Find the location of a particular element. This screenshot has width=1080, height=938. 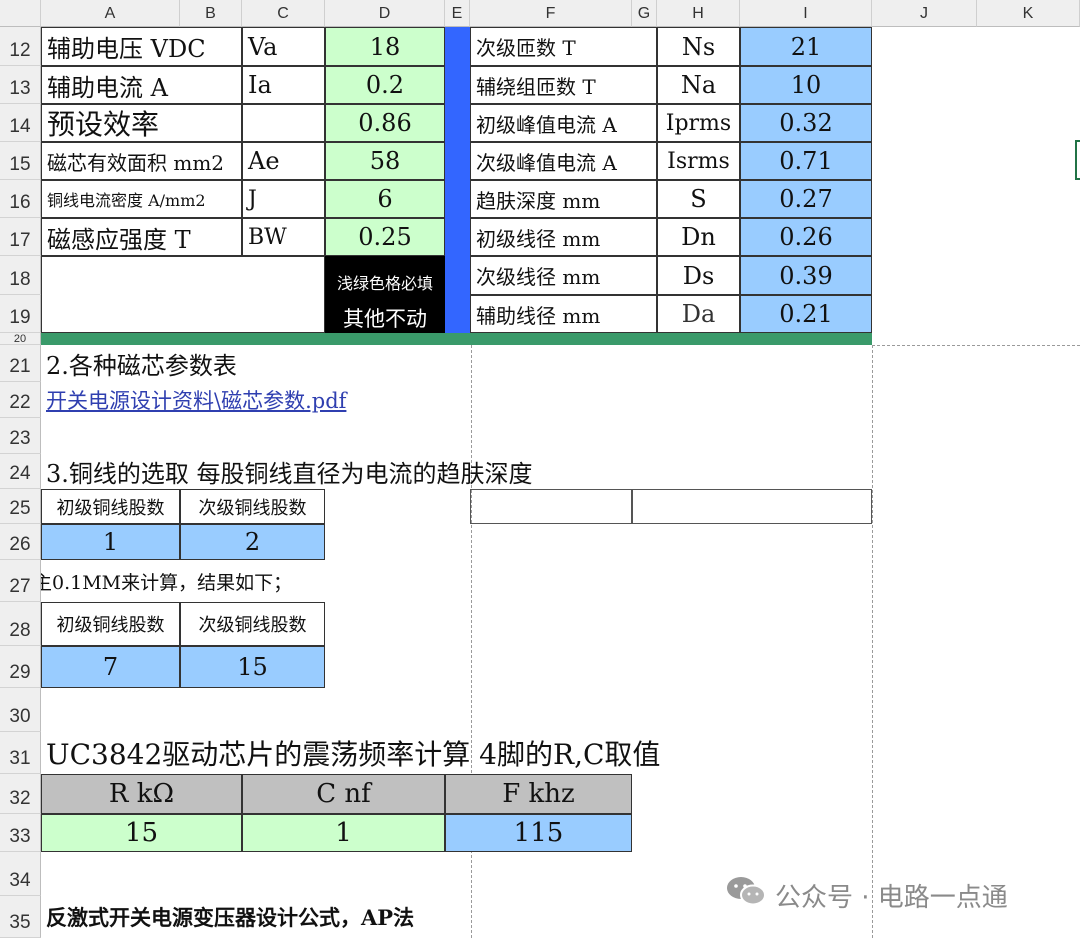

col-header-i: I is located at coordinates (806, 13).